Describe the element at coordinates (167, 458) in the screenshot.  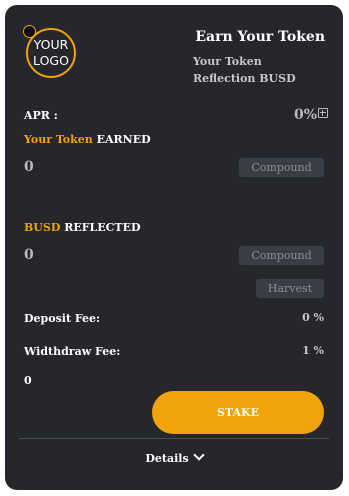
I see `details-label: Details` at that location.